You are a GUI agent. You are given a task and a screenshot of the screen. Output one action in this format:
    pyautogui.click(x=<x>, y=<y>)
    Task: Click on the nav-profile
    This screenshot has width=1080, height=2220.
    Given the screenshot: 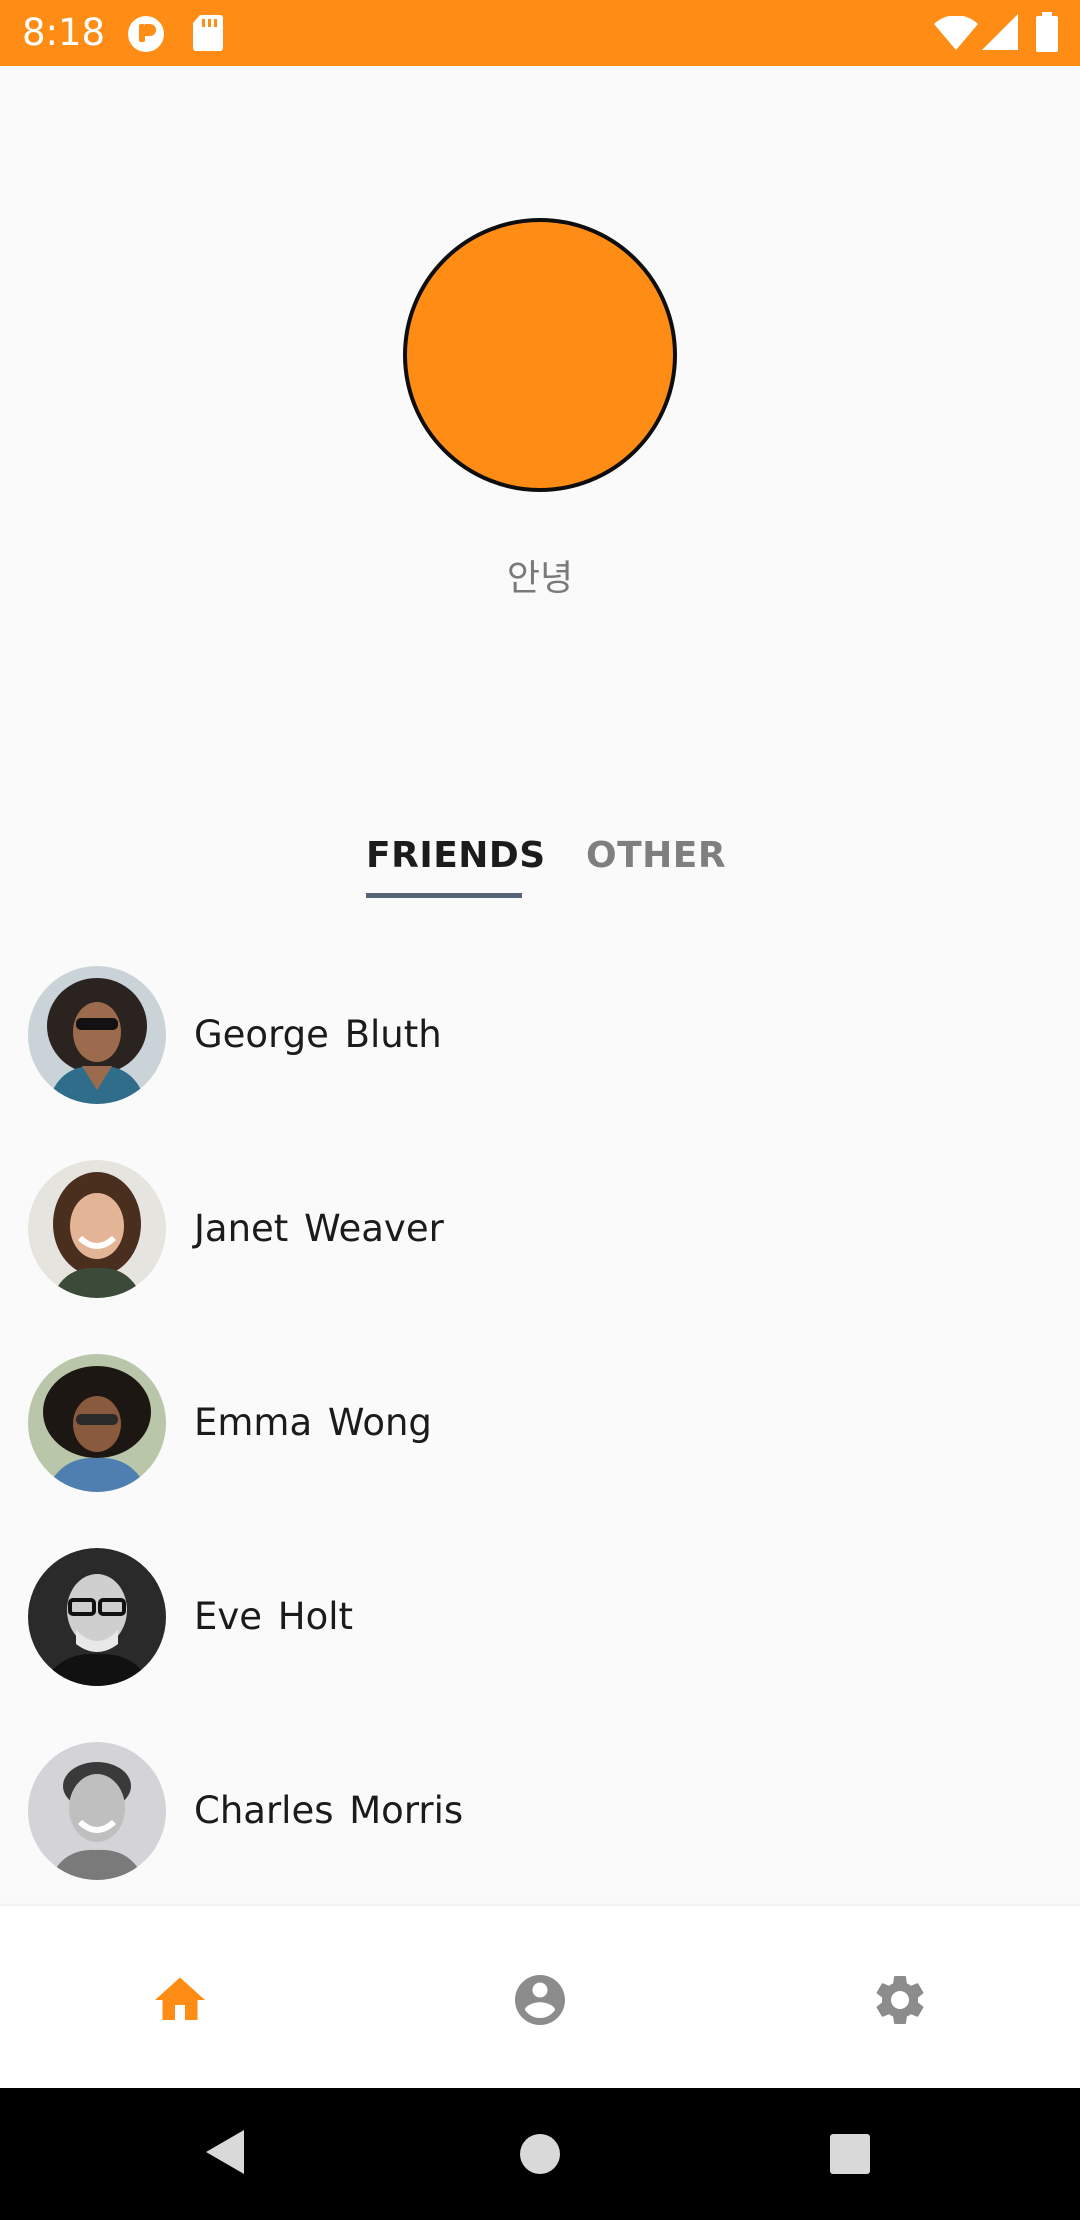 What is the action you would take?
    pyautogui.click(x=540, y=1997)
    